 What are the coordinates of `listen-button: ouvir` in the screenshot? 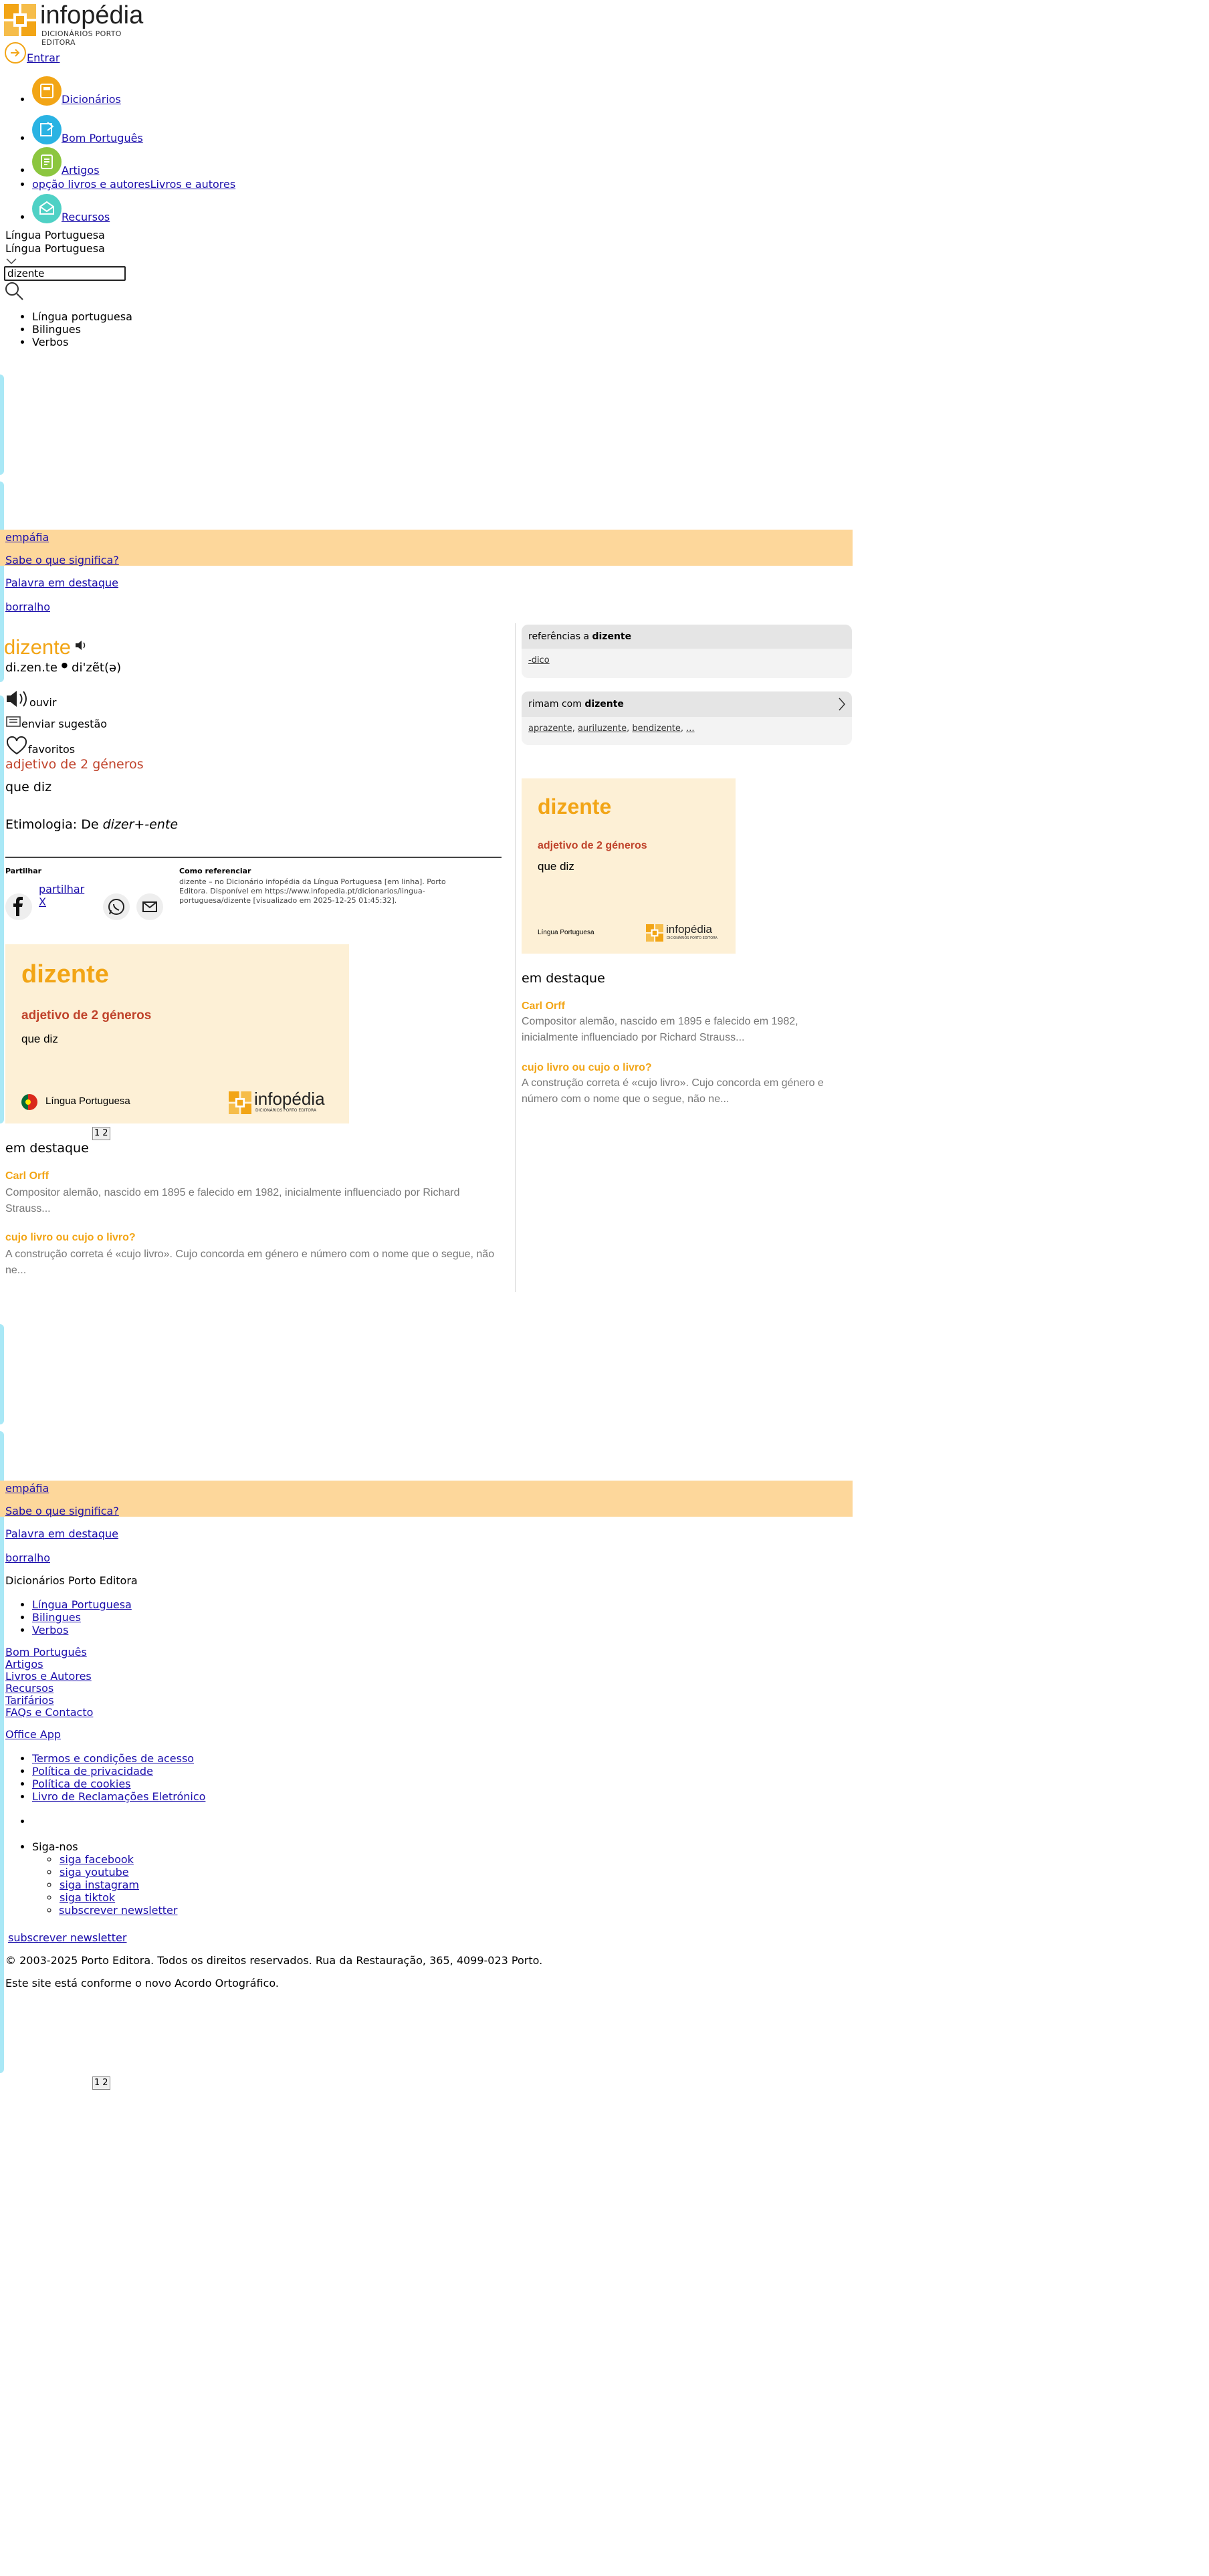 It's located at (30, 699).